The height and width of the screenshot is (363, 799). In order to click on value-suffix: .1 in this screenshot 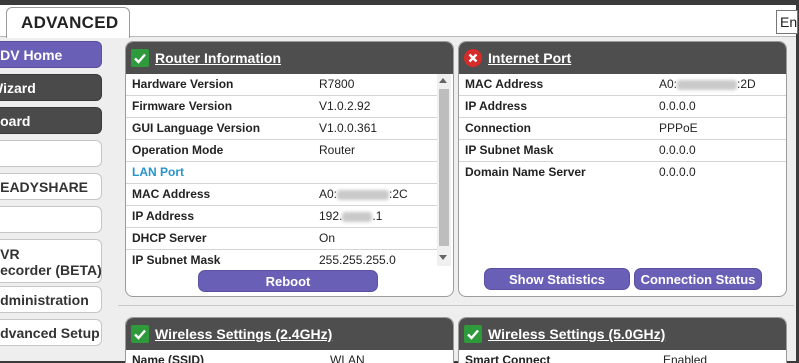, I will do `click(377, 216)`.